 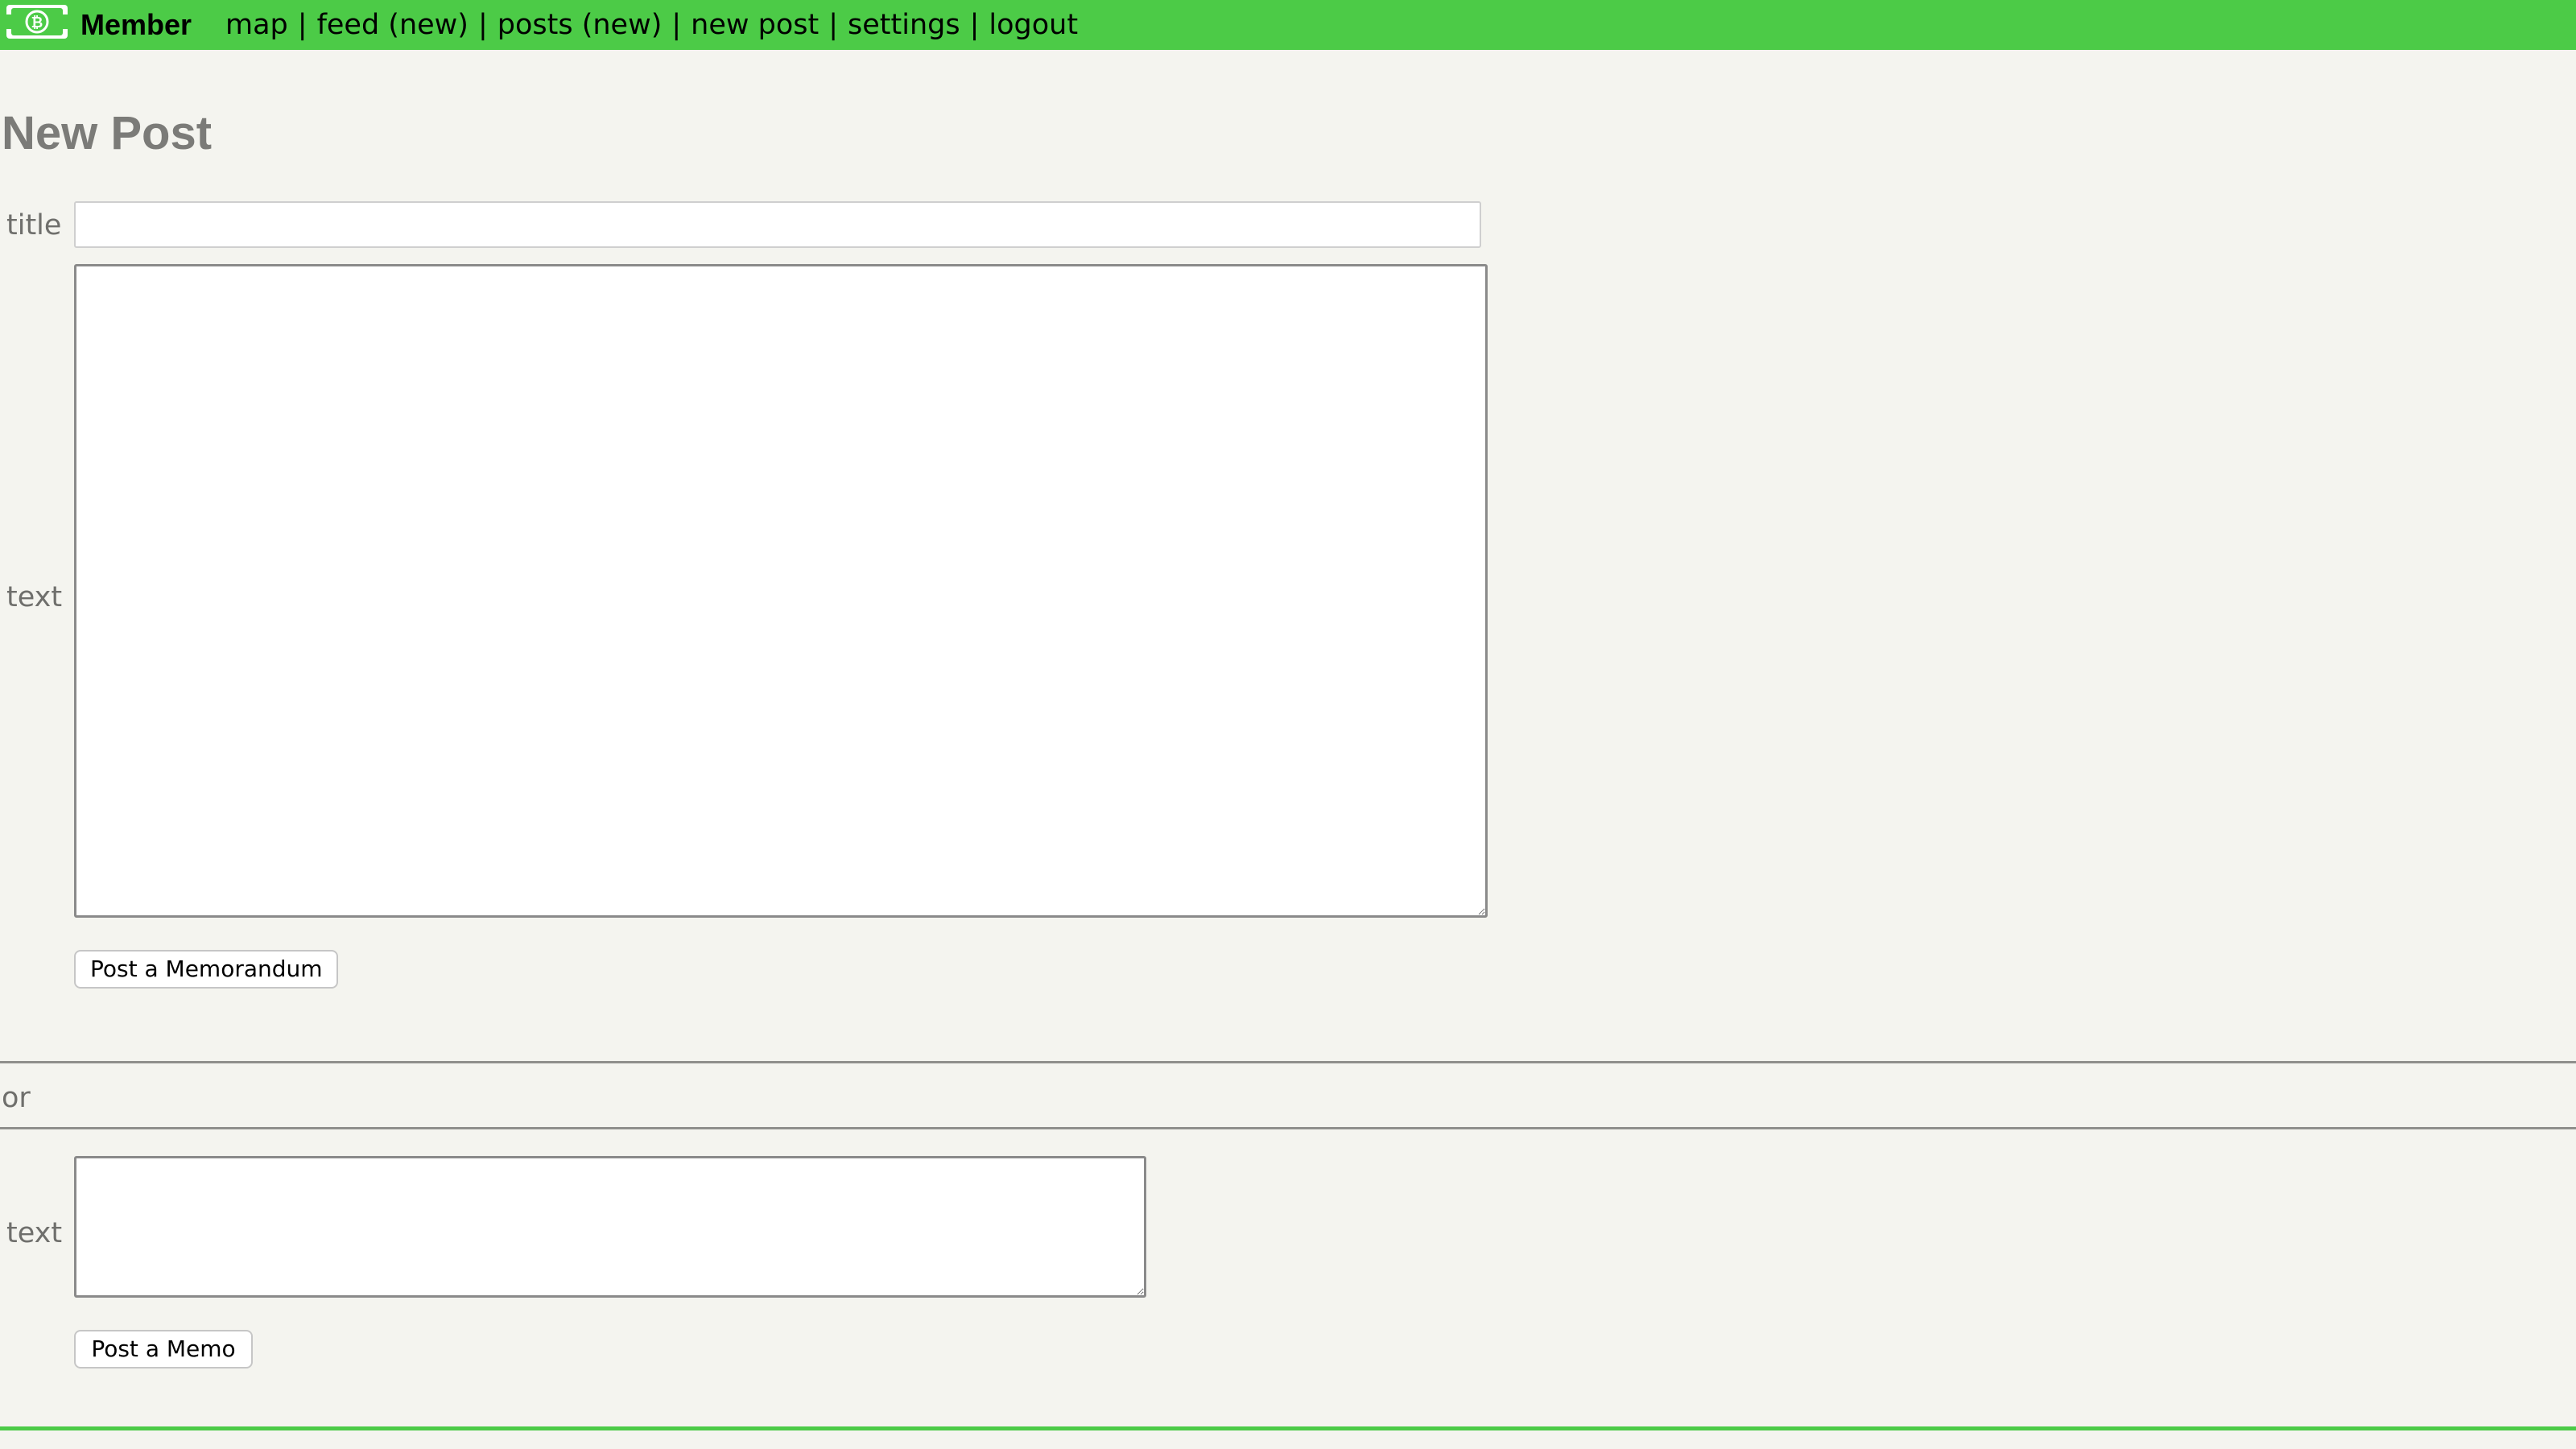 What do you see at coordinates (163, 1349) in the screenshot?
I see `post-memo-button: Post a Memo` at bounding box center [163, 1349].